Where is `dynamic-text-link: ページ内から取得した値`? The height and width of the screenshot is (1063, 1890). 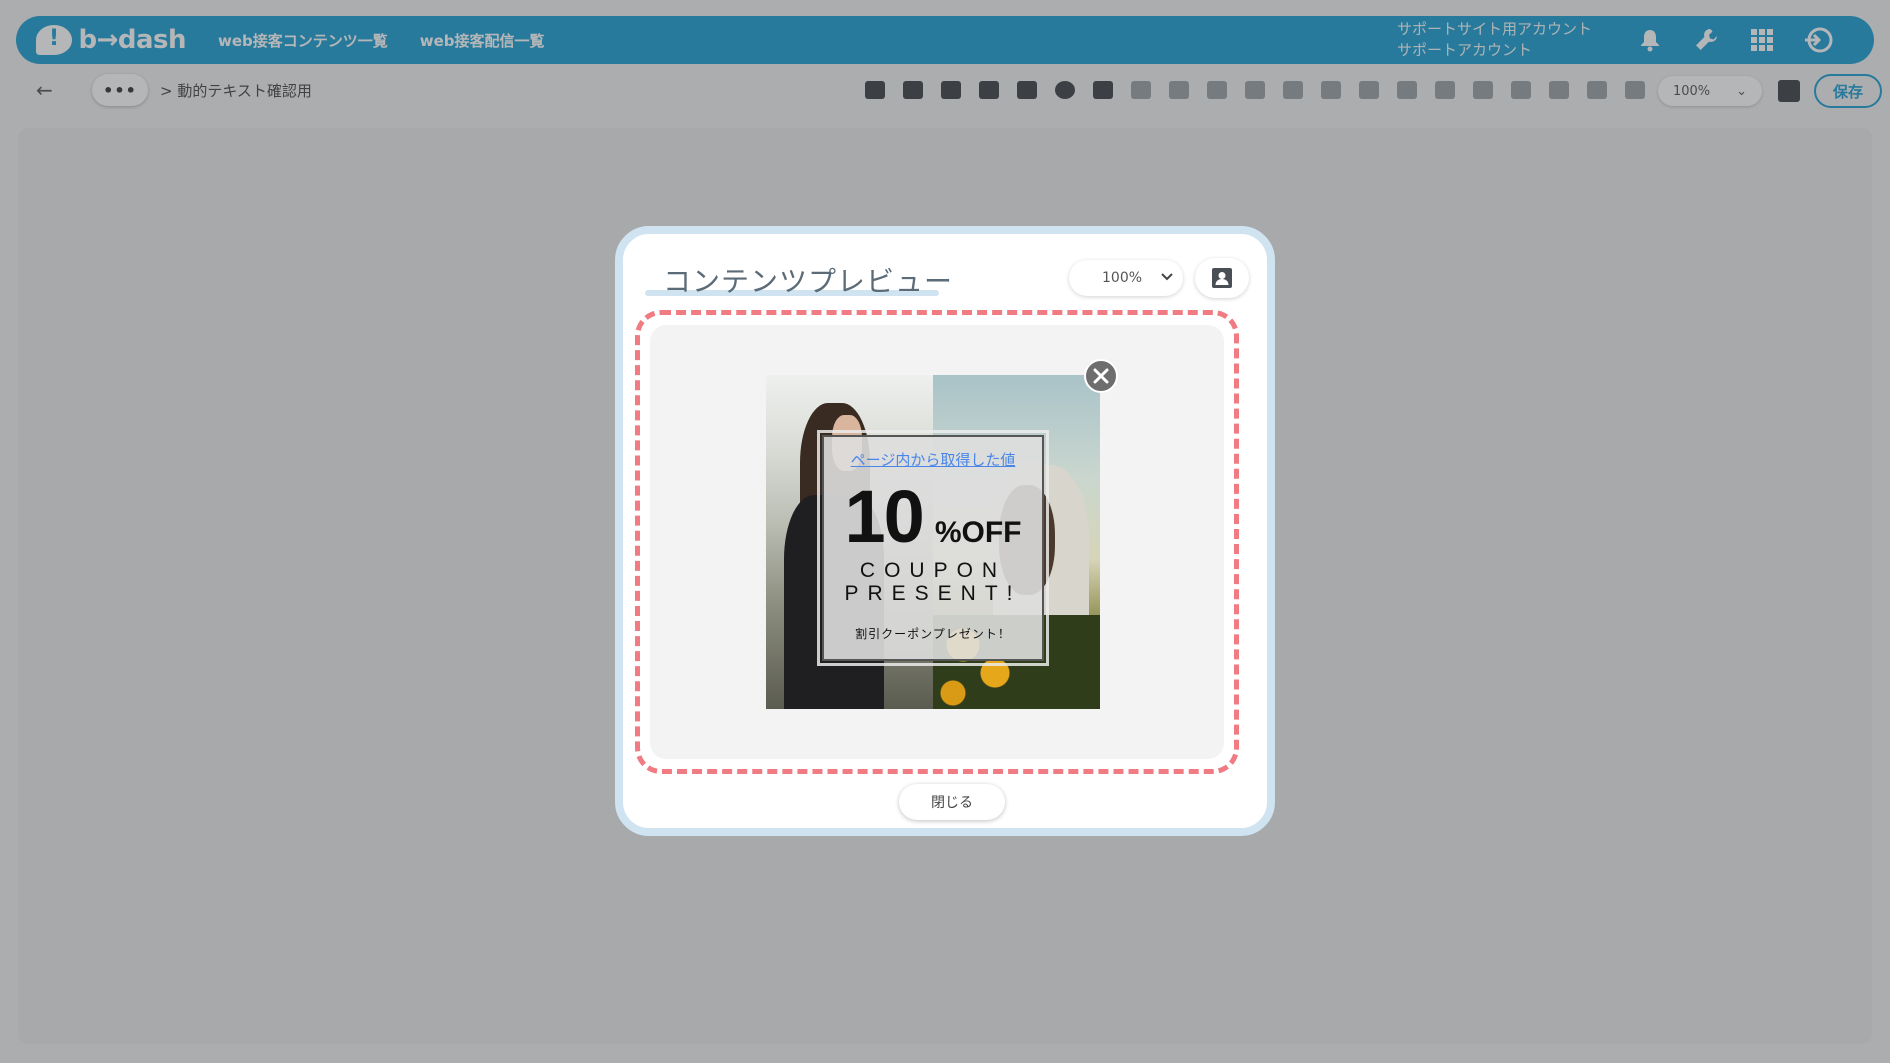
dynamic-text-link: ページ内から取得した値 is located at coordinates (933, 459).